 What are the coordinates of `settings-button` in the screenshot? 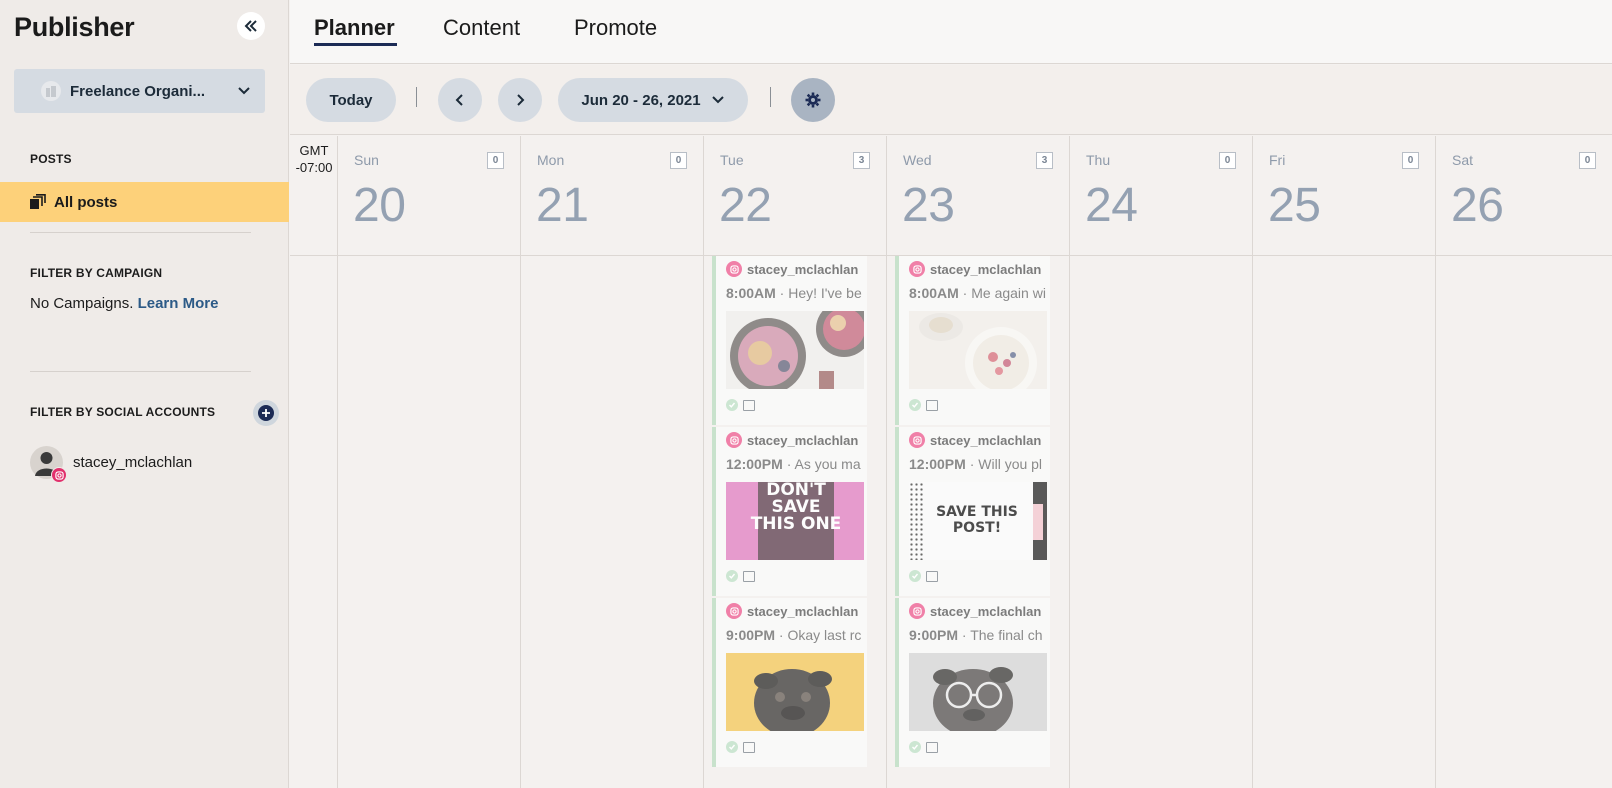 It's located at (813, 100).